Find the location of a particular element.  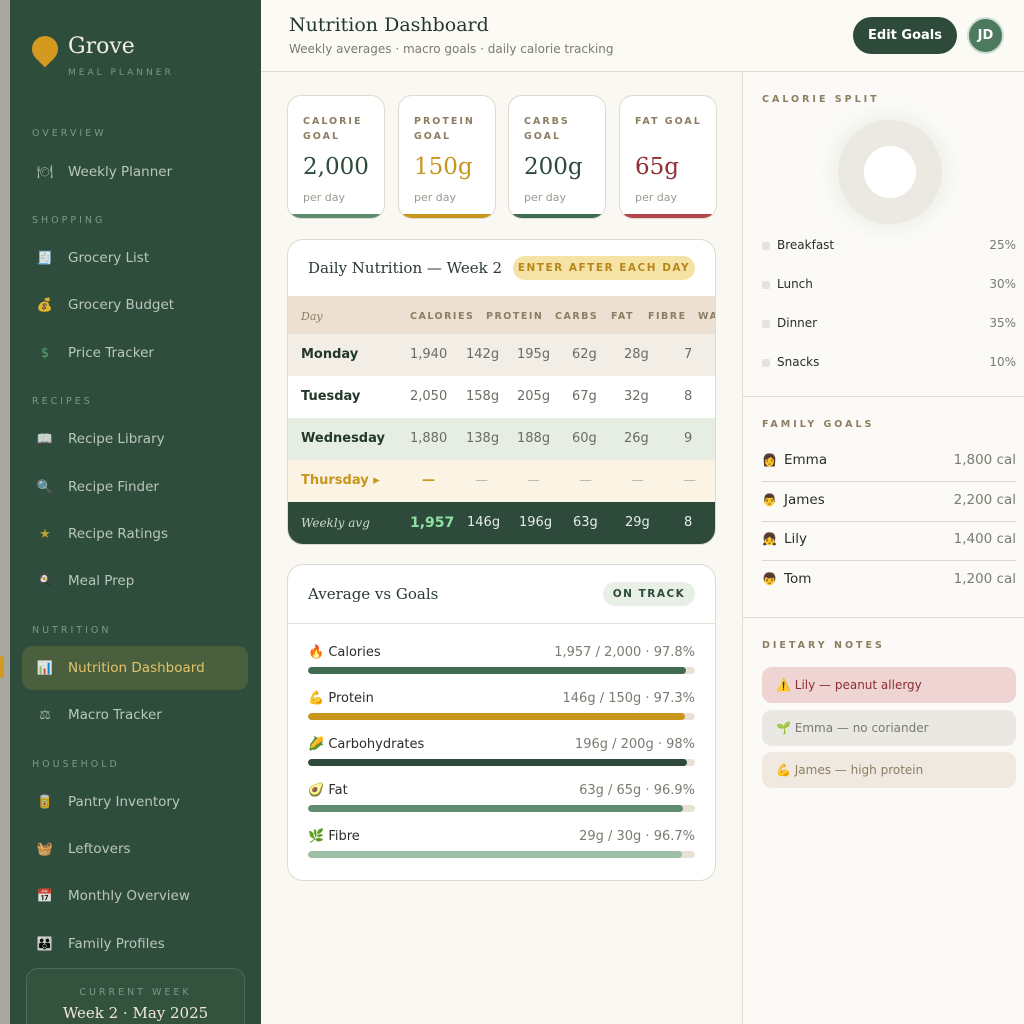

sidebar-item-recipe-ratings: ★ Recipe Ratings is located at coordinates (135, 534).